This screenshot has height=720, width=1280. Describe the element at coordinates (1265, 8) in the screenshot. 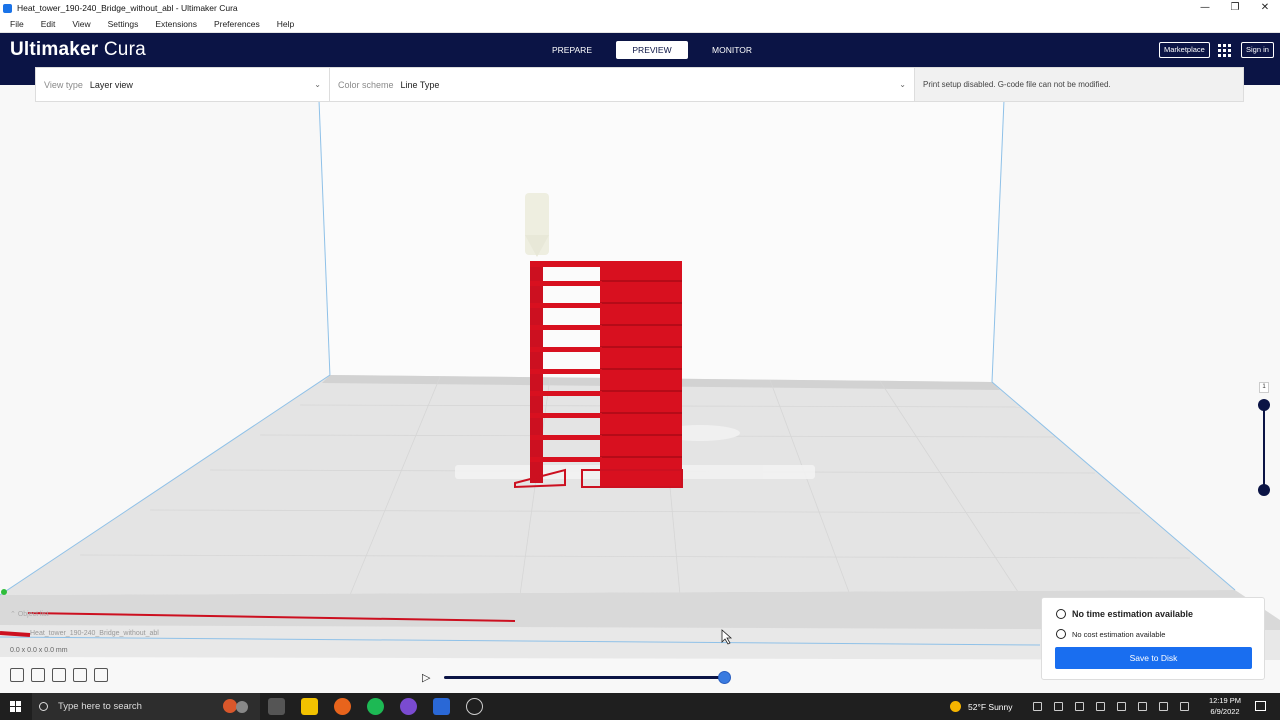

I see `close-icon: ✕` at that location.